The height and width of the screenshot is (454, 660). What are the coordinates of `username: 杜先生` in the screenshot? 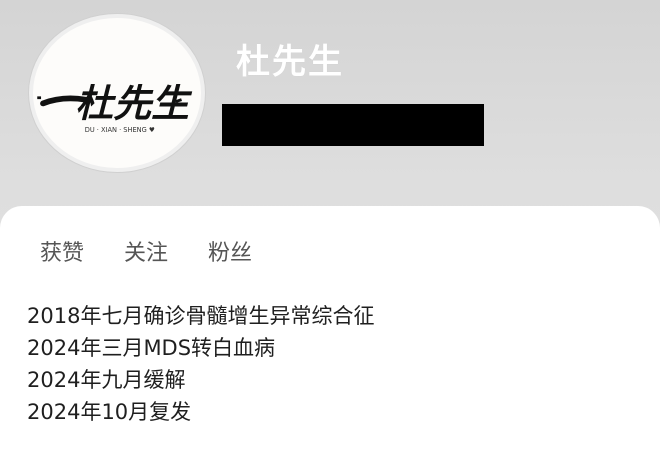 It's located at (290, 62).